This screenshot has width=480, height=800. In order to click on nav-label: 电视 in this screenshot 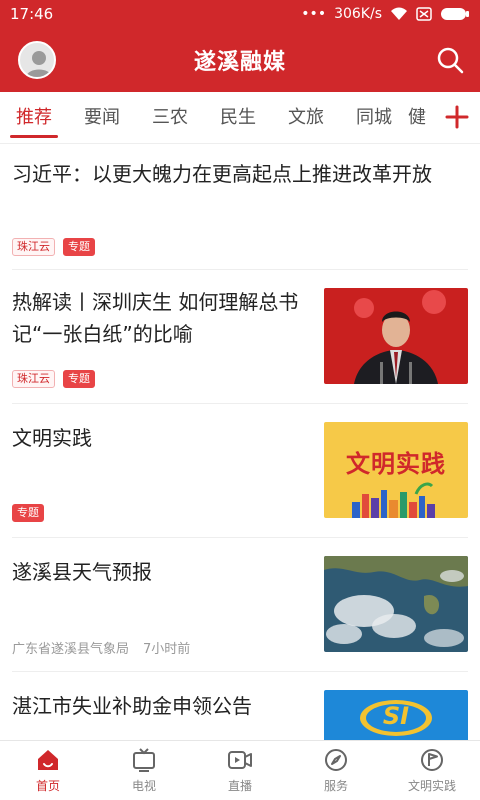, I will do `click(143, 786)`.